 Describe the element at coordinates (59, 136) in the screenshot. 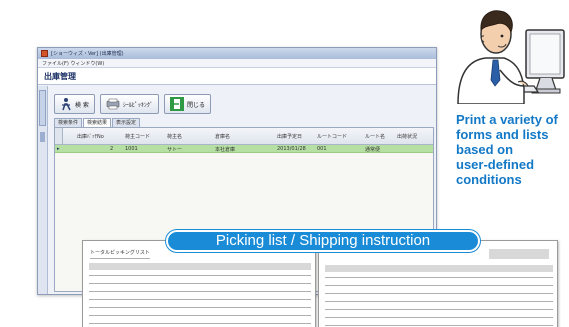

I see `header-row-selector` at that location.